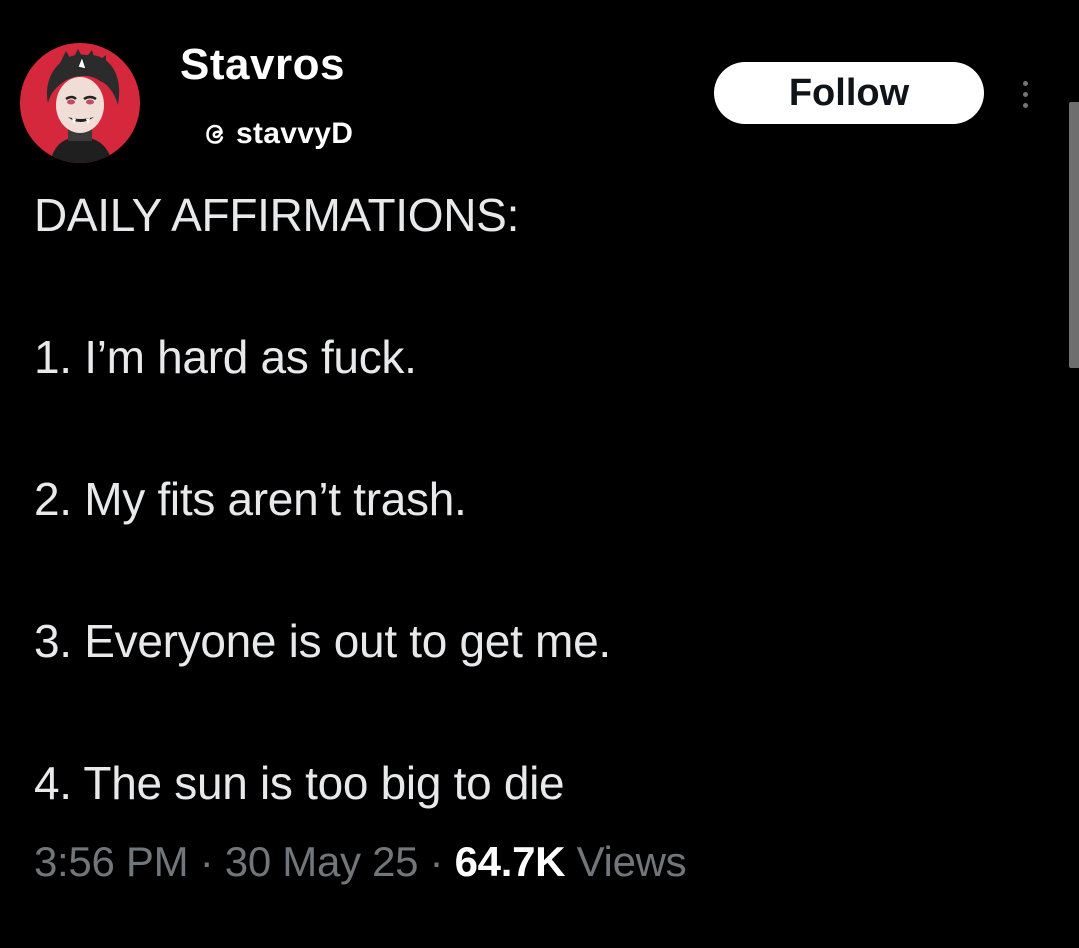  I want to click on post-date: 30 May 25, so click(322, 861).